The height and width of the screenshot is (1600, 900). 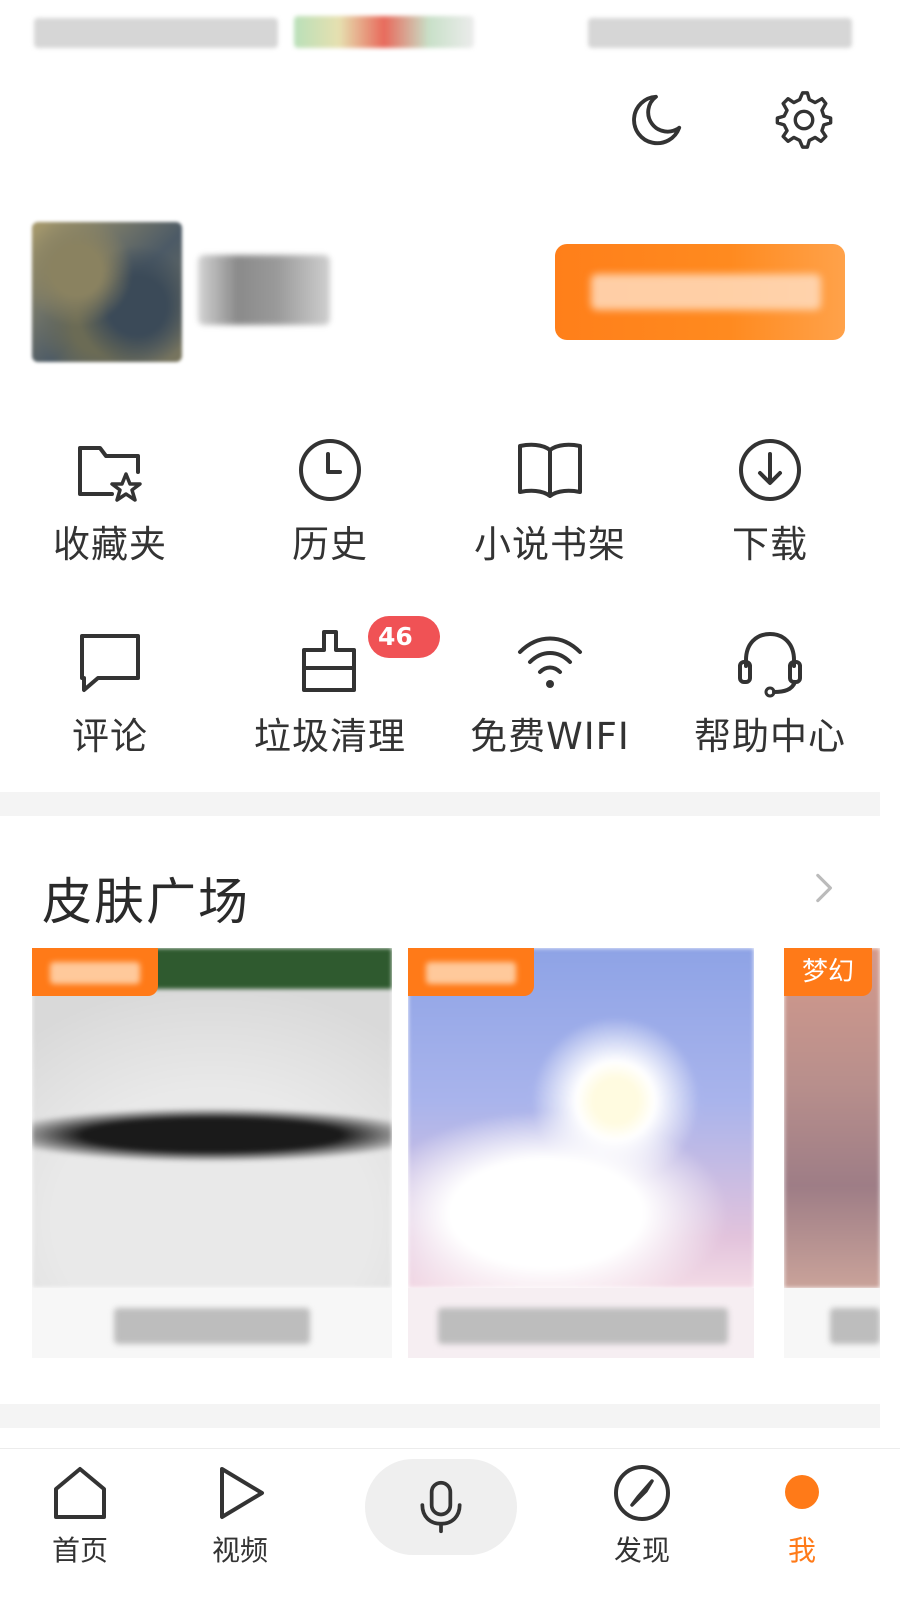 What do you see at coordinates (80, 1493) in the screenshot?
I see `home-icon` at bounding box center [80, 1493].